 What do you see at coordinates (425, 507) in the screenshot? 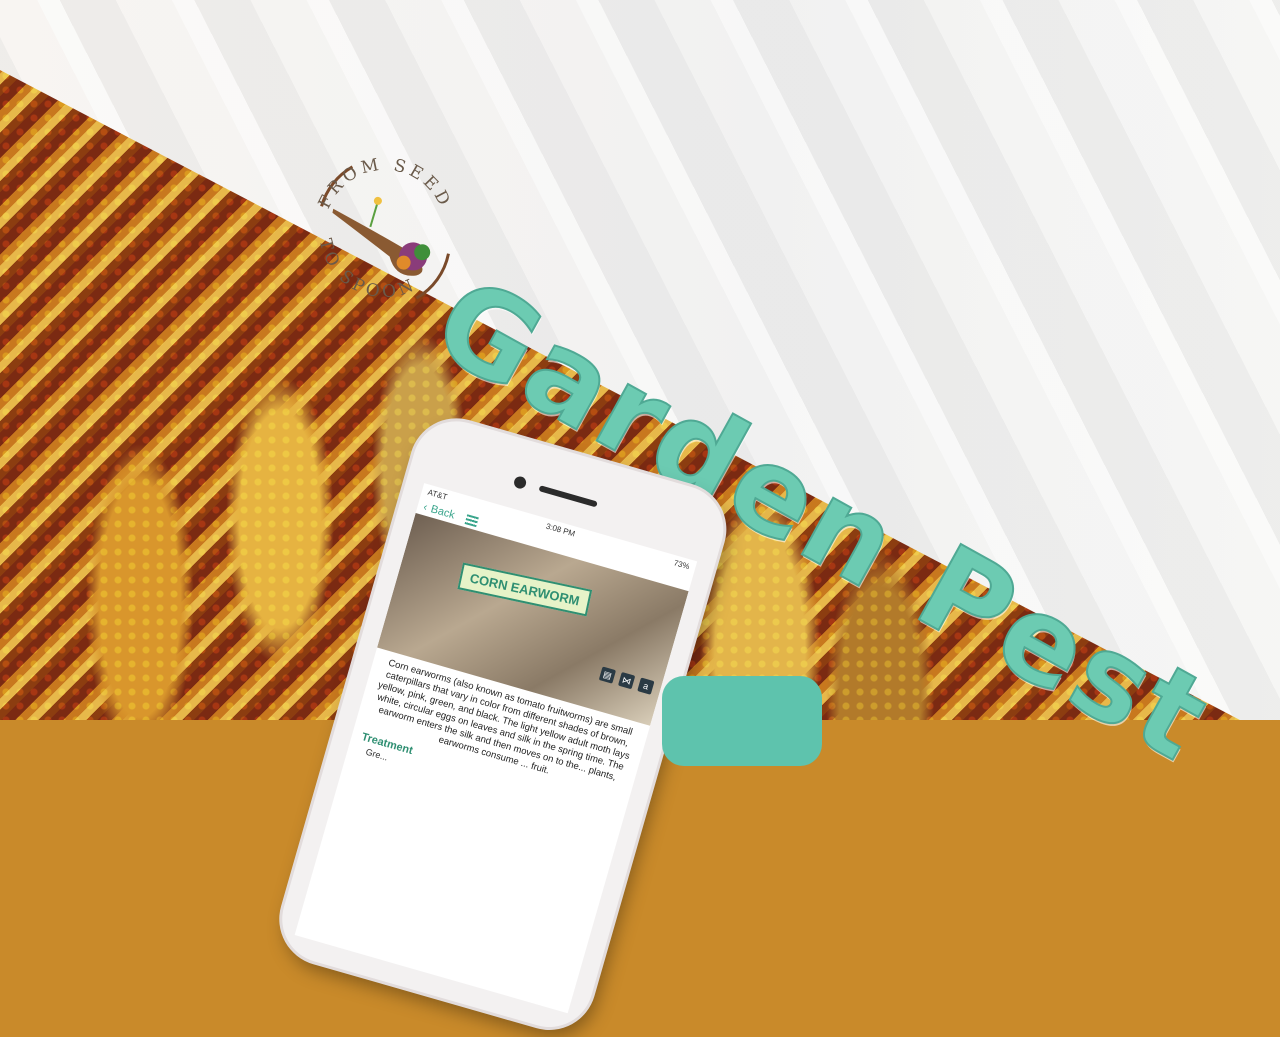
I see `back-chevron-icon: ‹` at bounding box center [425, 507].